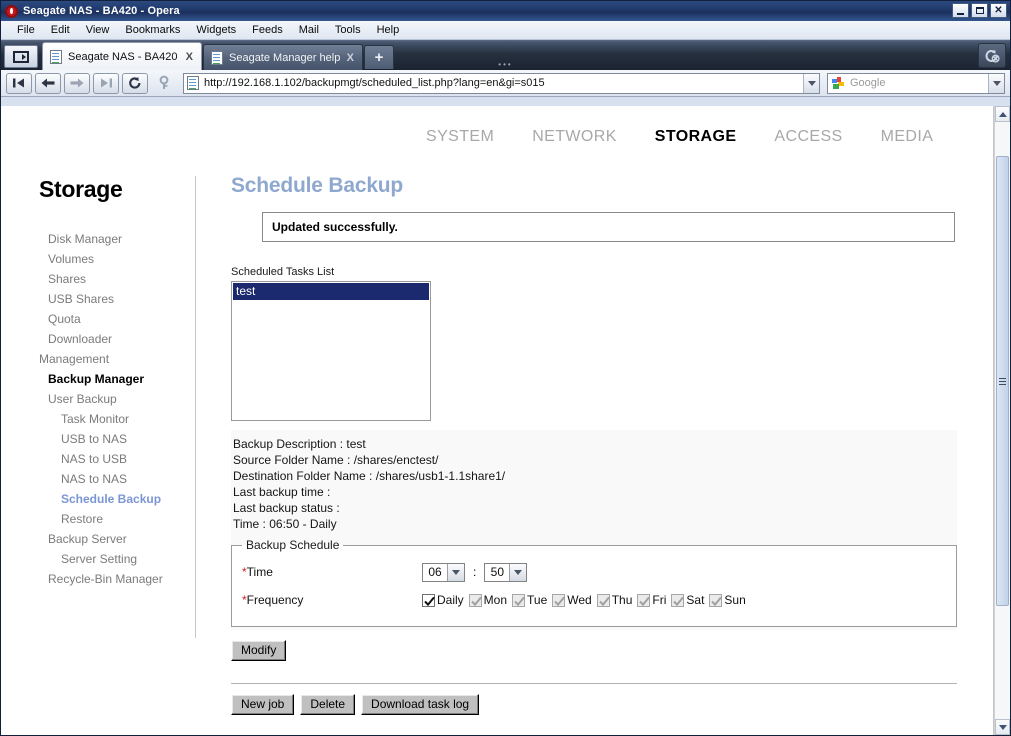 The width and height of the screenshot is (1011, 736). What do you see at coordinates (117, 239) in the screenshot?
I see `sidebar-item-disk-manager: Disk Manager` at bounding box center [117, 239].